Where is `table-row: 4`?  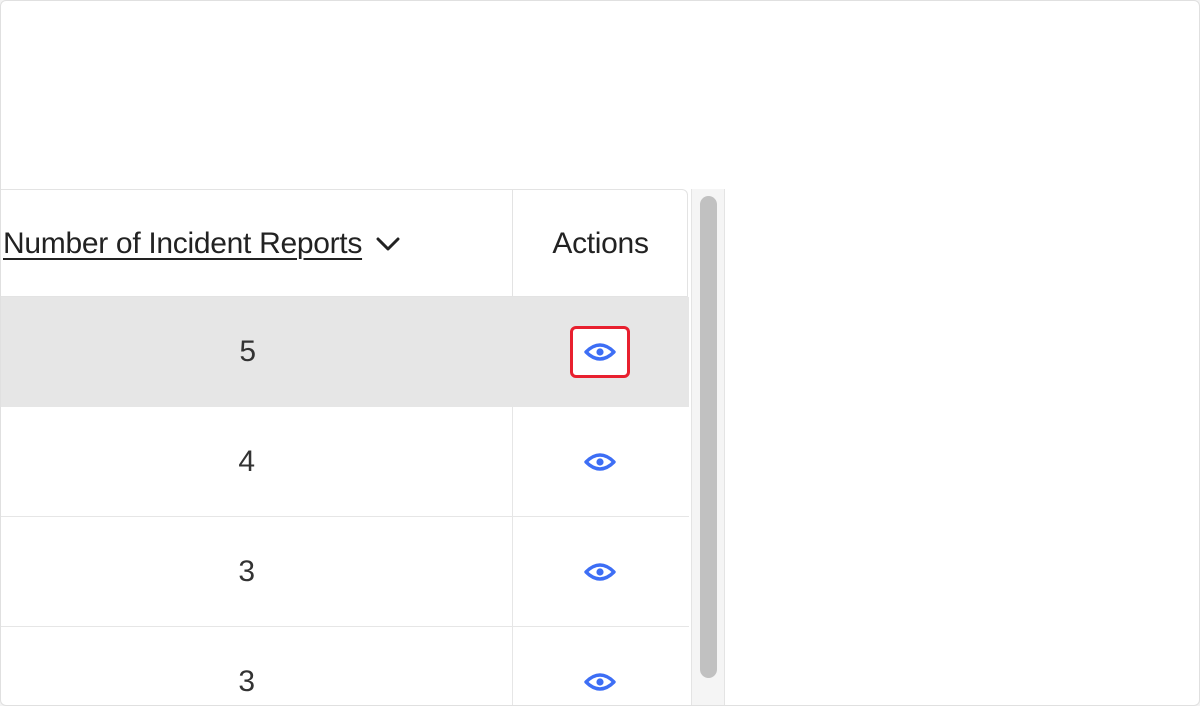 table-row: 4 is located at coordinates (345, 462).